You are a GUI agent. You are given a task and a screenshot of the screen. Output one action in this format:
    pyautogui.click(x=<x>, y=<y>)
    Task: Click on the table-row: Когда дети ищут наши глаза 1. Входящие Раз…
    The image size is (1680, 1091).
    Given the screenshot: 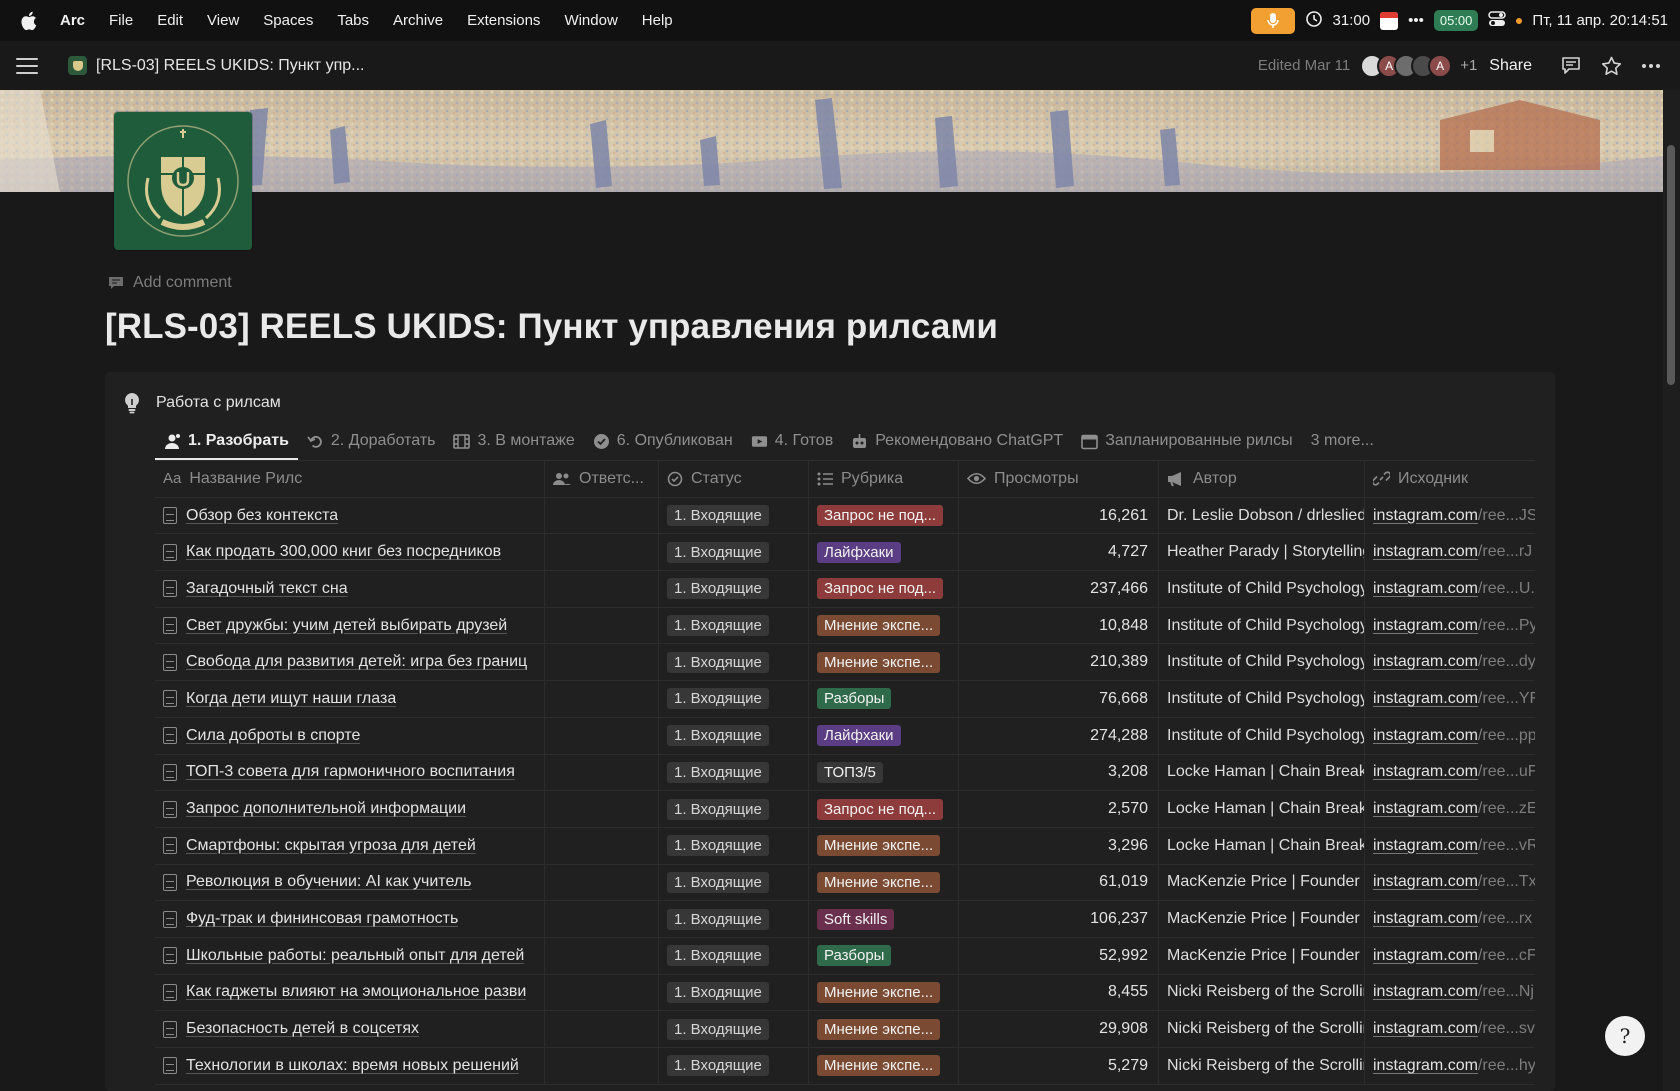 What is the action you would take?
    pyautogui.click(x=845, y=699)
    